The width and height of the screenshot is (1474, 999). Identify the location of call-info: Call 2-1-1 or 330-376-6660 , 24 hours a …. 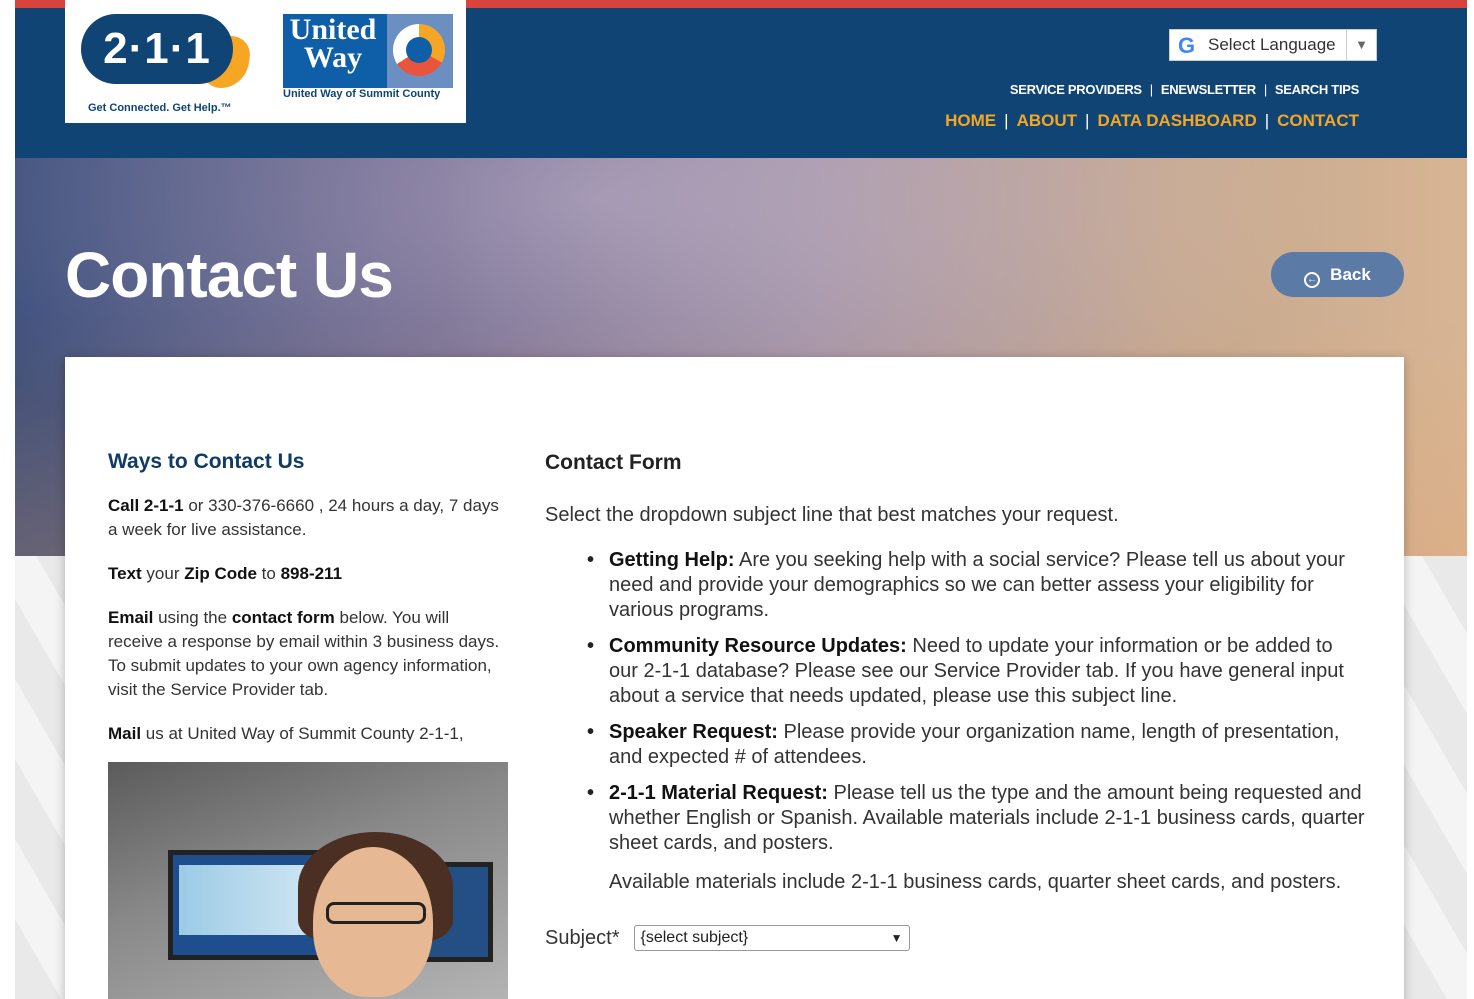
(303, 517).